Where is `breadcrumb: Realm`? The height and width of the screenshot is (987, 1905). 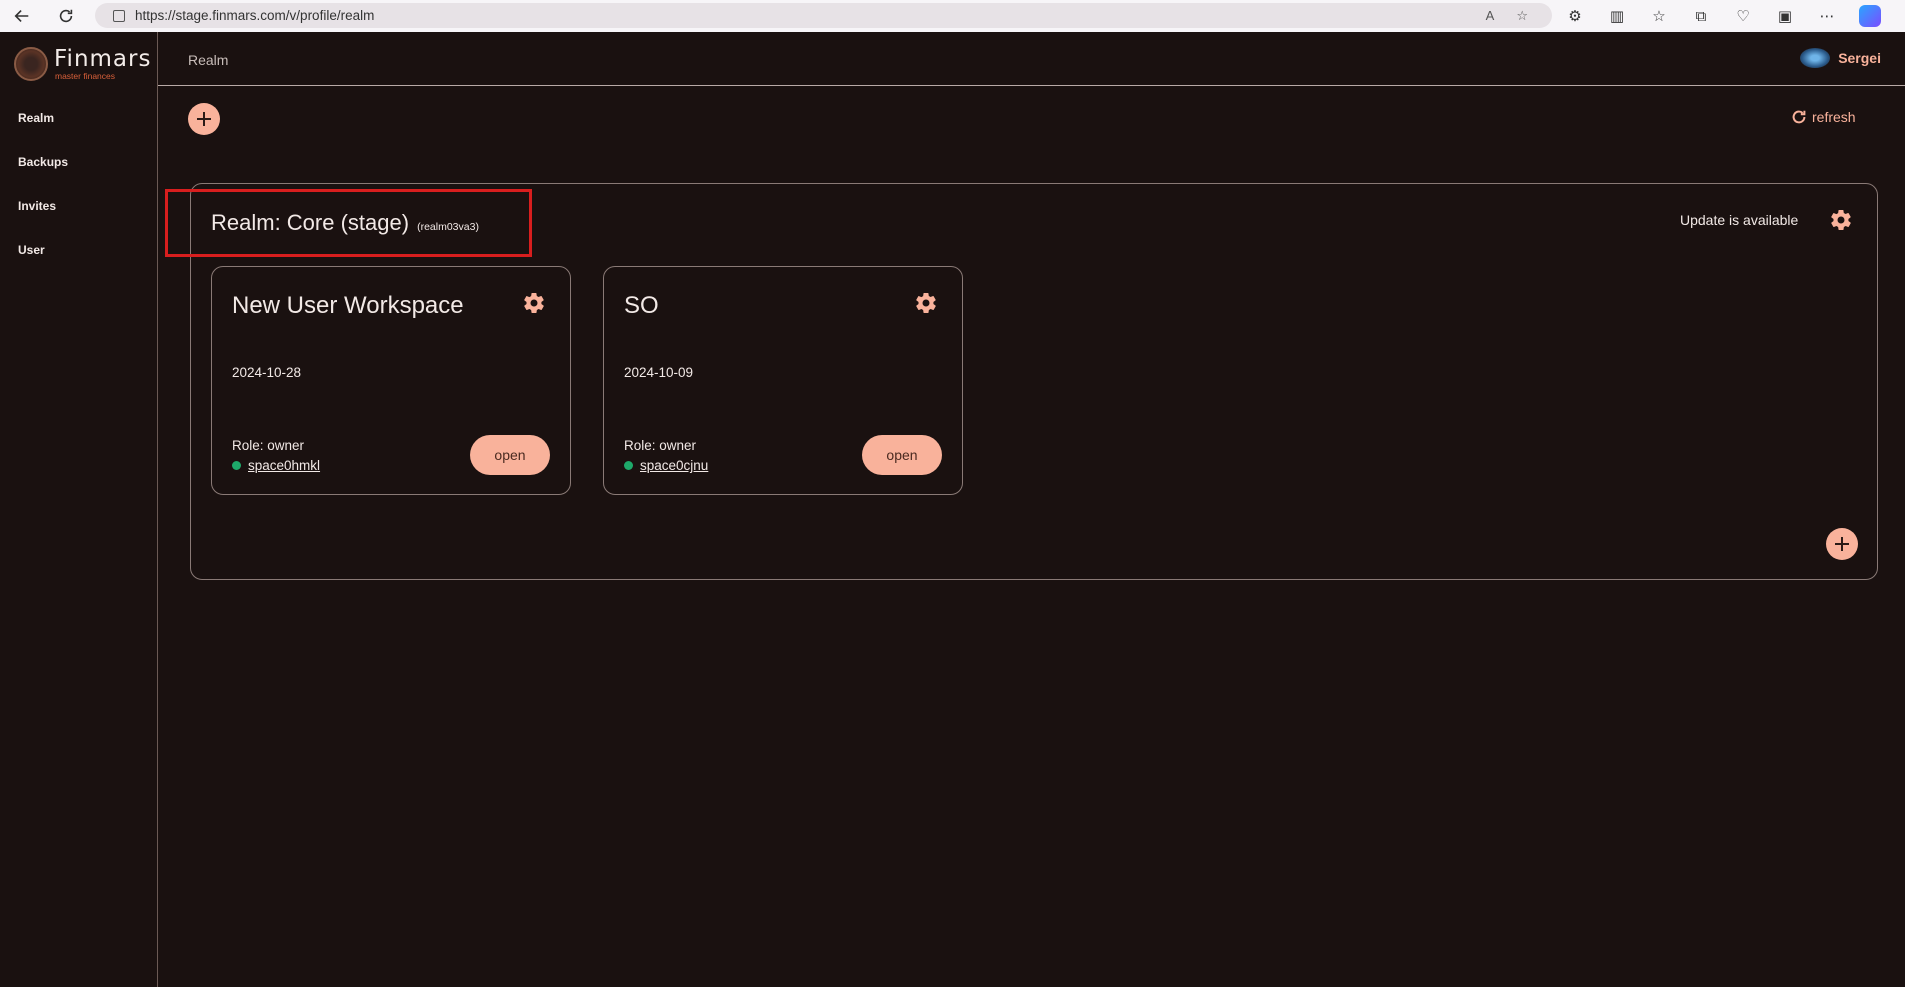
breadcrumb: Realm is located at coordinates (208, 60).